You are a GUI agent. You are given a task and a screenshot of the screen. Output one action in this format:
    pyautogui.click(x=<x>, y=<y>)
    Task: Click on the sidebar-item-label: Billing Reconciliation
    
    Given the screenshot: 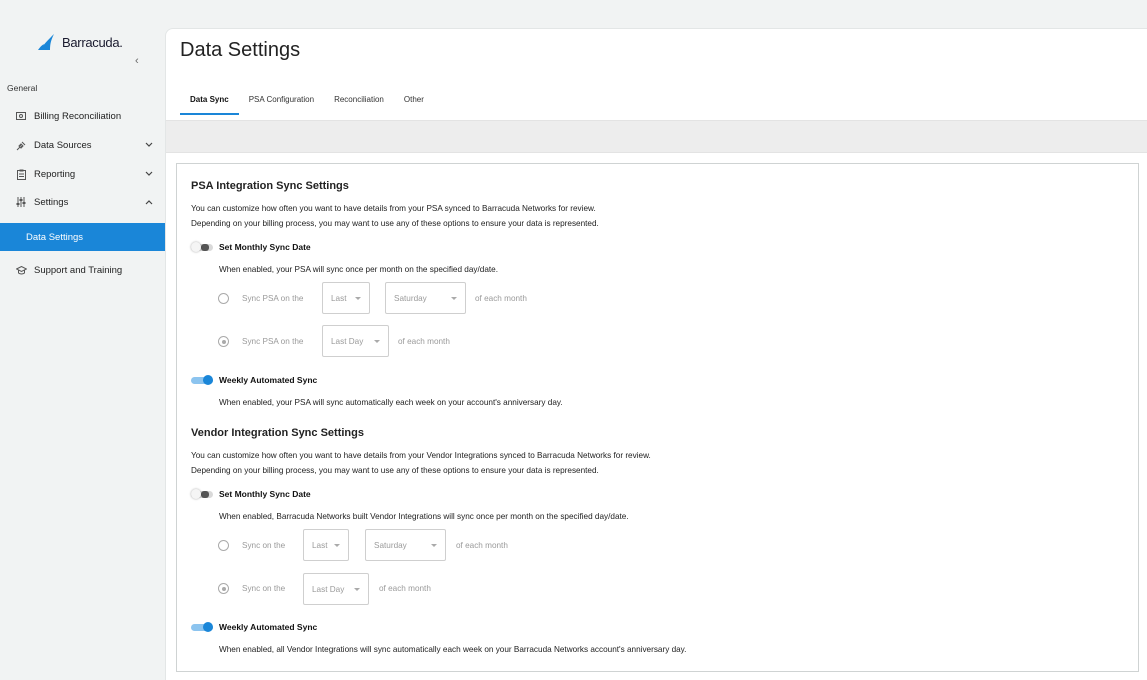 What is the action you would take?
    pyautogui.click(x=78, y=116)
    